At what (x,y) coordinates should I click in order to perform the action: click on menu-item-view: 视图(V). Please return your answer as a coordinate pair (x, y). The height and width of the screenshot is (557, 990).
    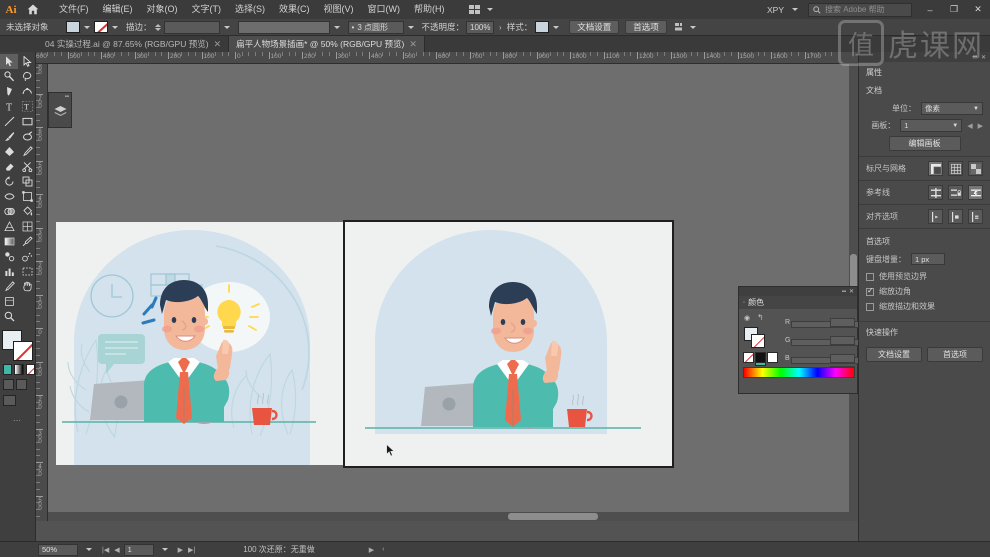
    Looking at the image, I should click on (339, 9).